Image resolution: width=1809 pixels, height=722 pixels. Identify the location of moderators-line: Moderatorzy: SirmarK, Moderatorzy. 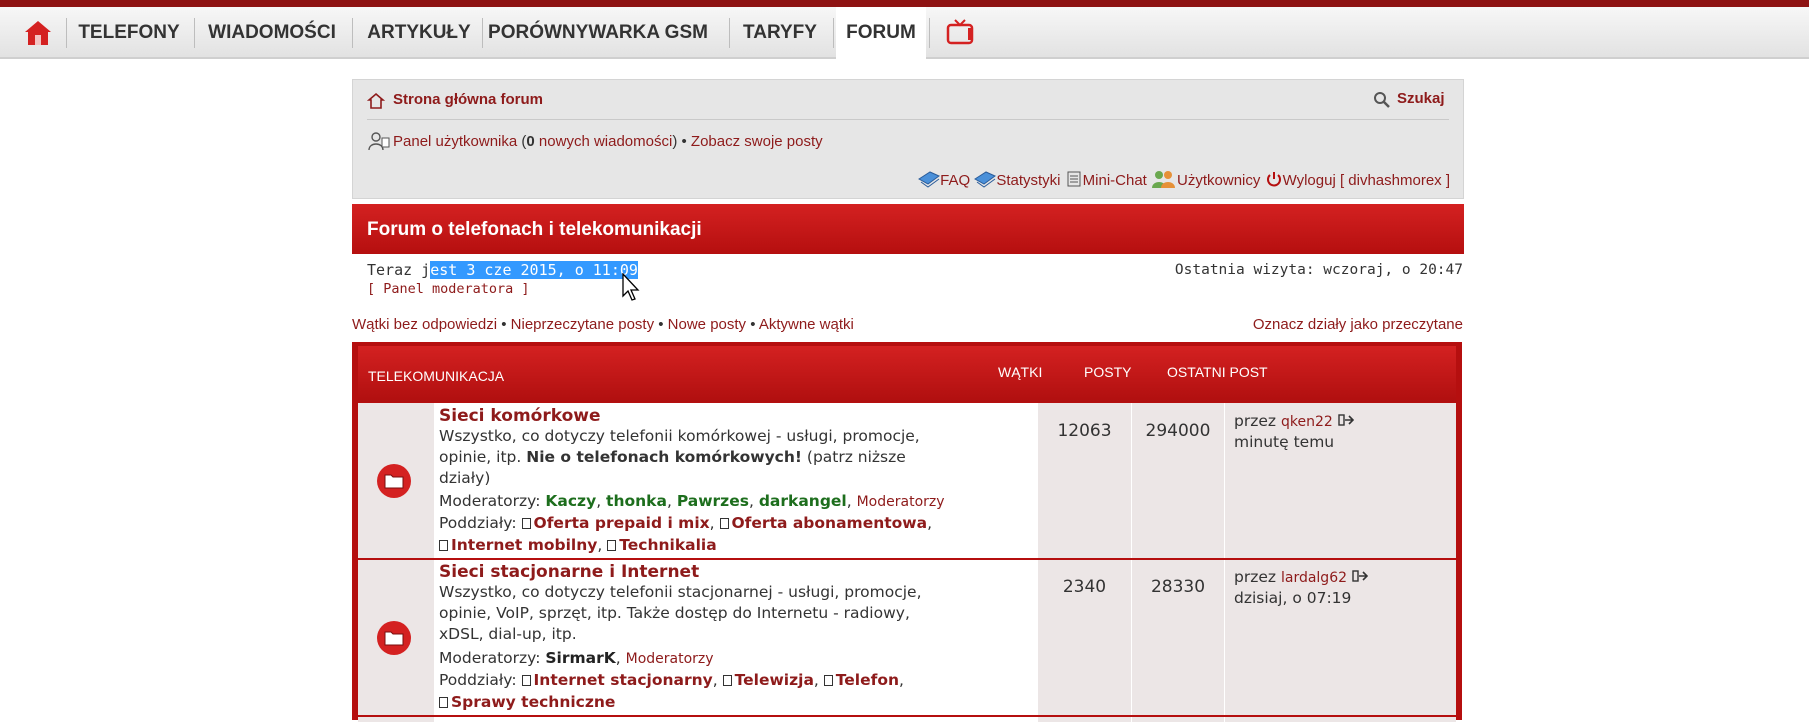
(576, 658).